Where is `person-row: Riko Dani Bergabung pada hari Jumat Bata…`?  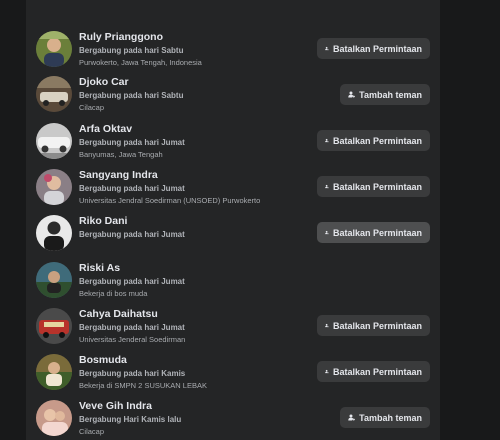
person-row: Riko Dani Bergabung pada hari Jumat Bata… is located at coordinates (233, 238).